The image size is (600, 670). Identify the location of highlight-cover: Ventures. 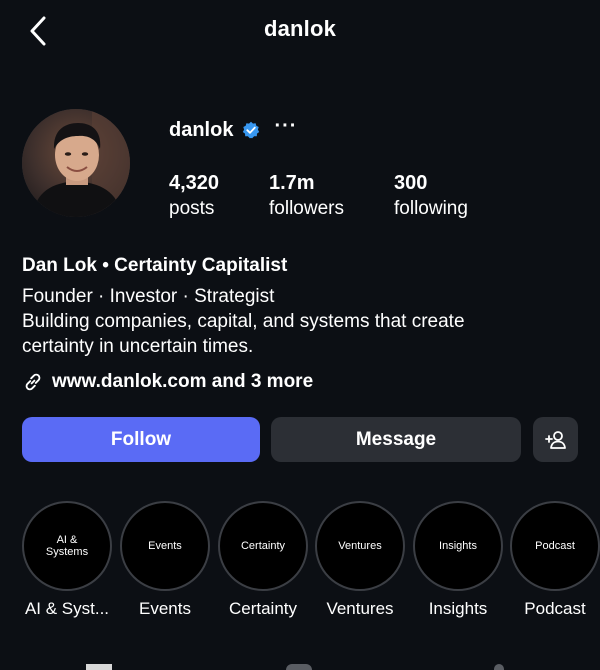
(360, 546).